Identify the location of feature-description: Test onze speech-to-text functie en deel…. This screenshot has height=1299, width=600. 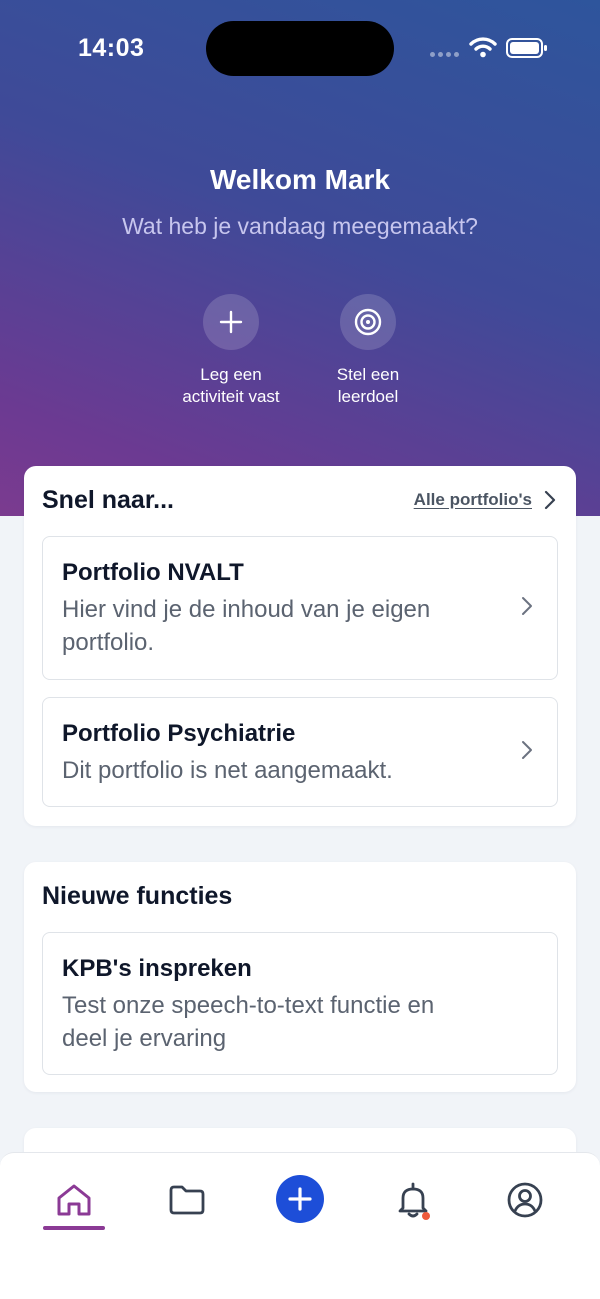
(248, 1022).